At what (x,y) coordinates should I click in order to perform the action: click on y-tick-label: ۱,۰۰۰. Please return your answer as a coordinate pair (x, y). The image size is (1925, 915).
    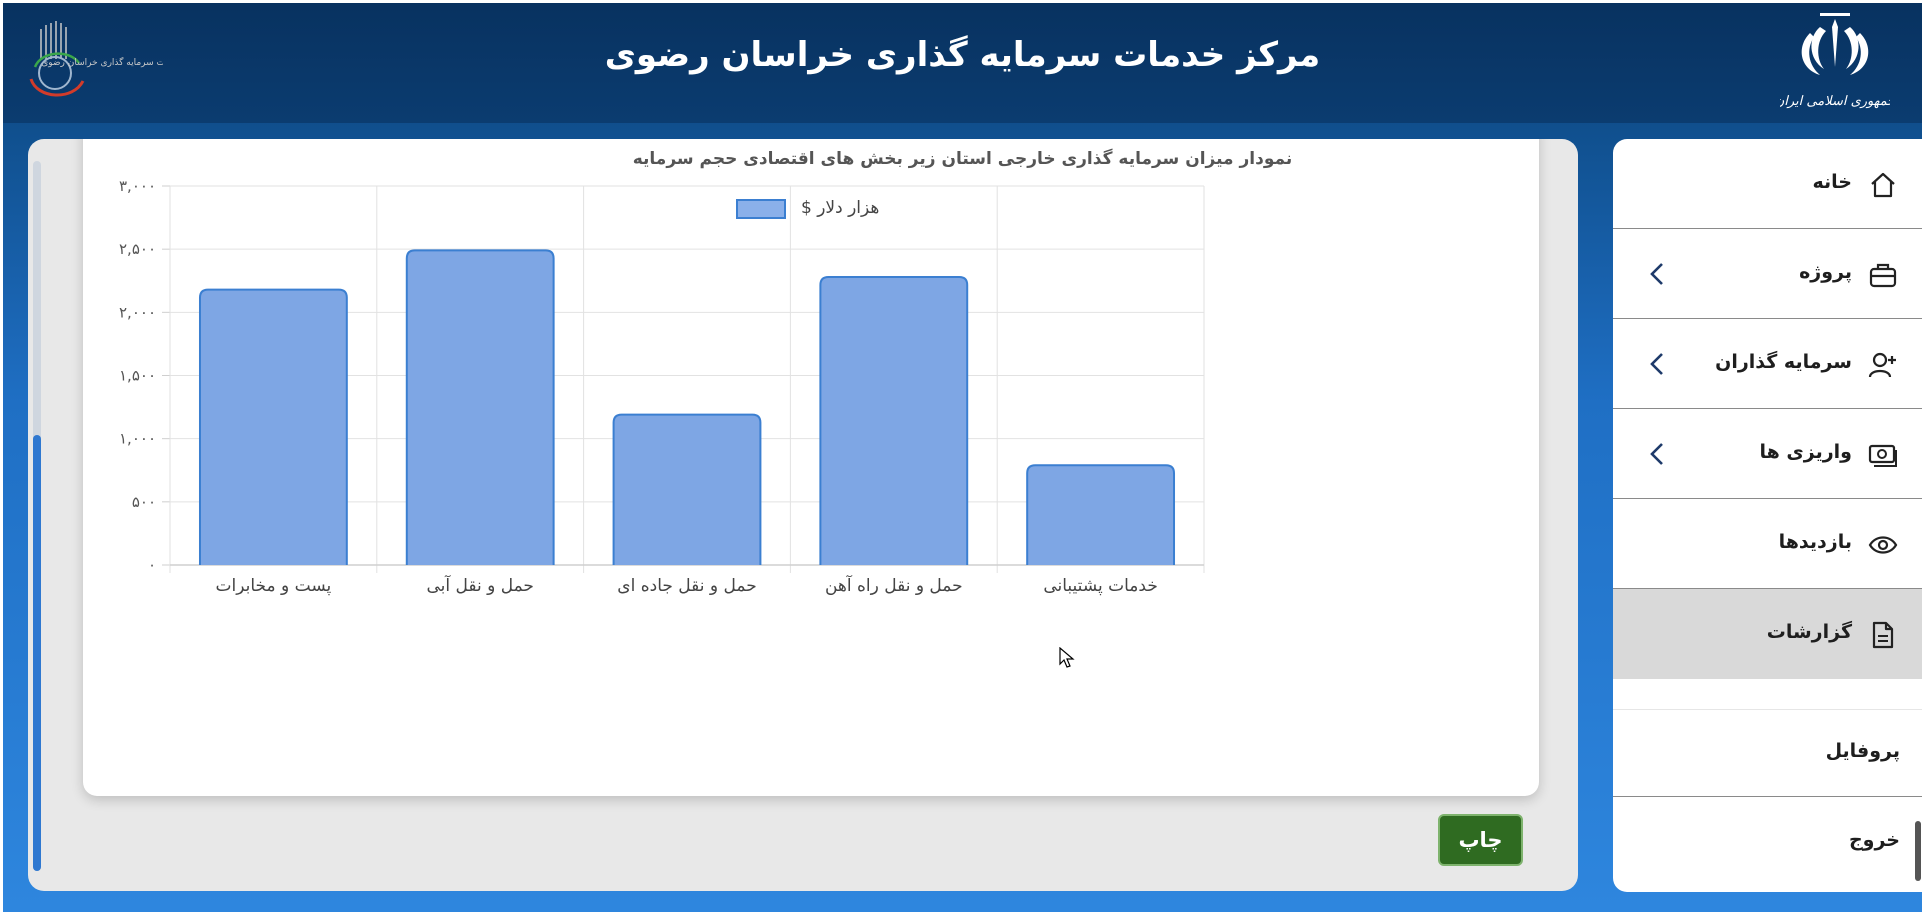
    Looking at the image, I should click on (137, 439).